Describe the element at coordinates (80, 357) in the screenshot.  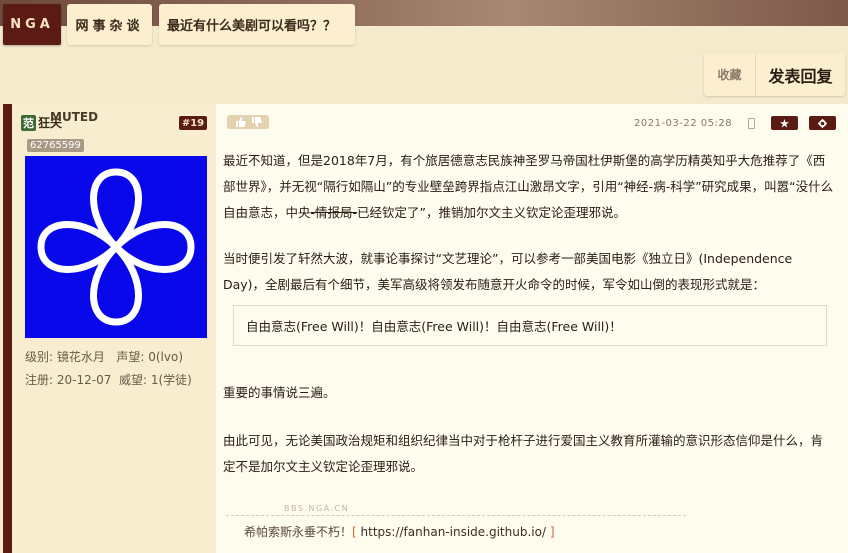
I see `level-value: 镜花水月` at that location.